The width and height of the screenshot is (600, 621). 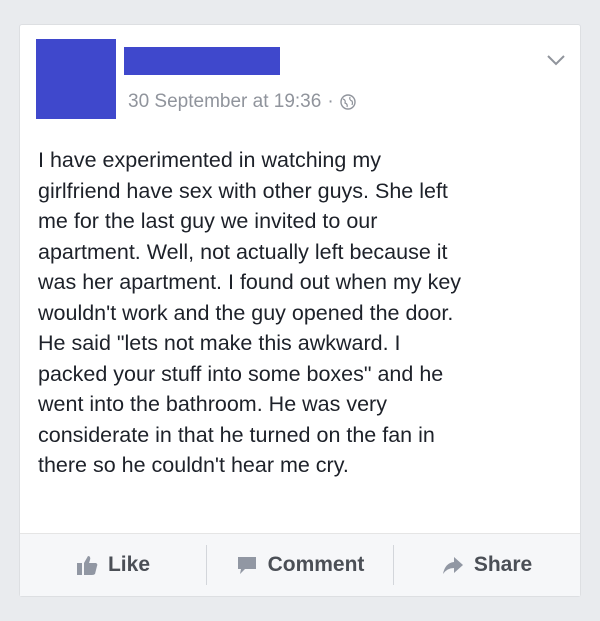 What do you see at coordinates (556, 60) in the screenshot?
I see `chevron-down-icon` at bounding box center [556, 60].